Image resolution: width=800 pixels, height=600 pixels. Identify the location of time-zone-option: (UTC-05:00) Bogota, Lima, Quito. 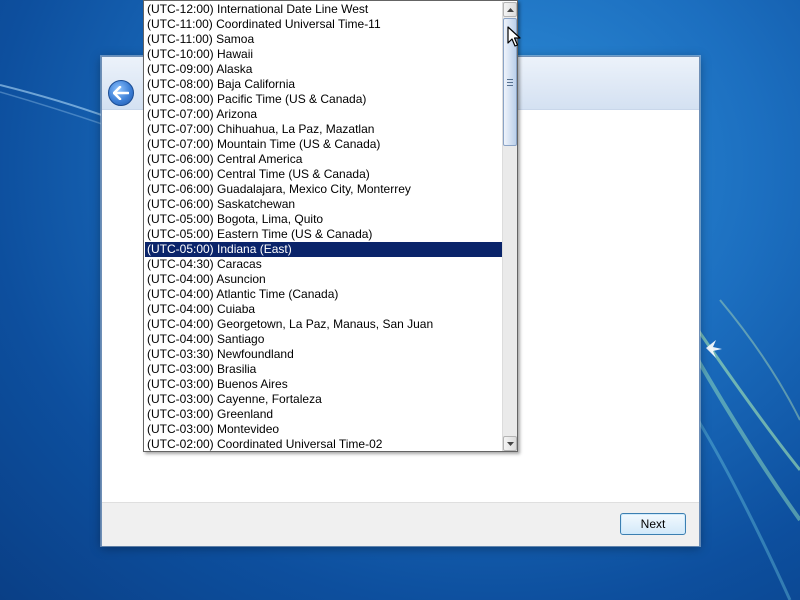
(323, 219).